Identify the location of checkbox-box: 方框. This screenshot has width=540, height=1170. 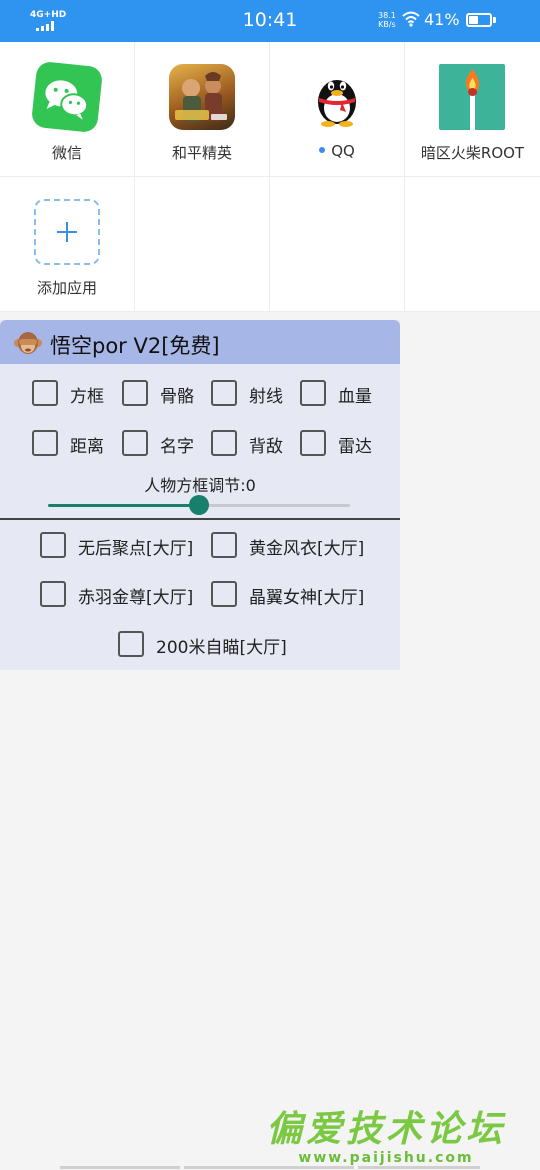
(72, 393).